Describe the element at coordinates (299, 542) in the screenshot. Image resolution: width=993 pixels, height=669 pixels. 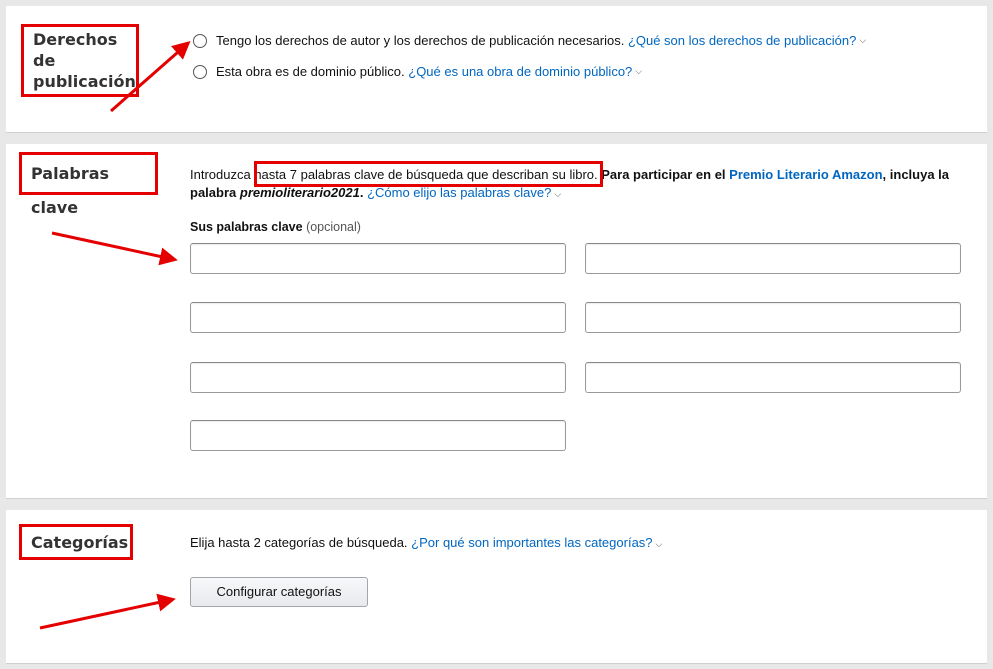
I see `categories-desc-text: Elija hasta 2 categorías de búsqueda.` at that location.